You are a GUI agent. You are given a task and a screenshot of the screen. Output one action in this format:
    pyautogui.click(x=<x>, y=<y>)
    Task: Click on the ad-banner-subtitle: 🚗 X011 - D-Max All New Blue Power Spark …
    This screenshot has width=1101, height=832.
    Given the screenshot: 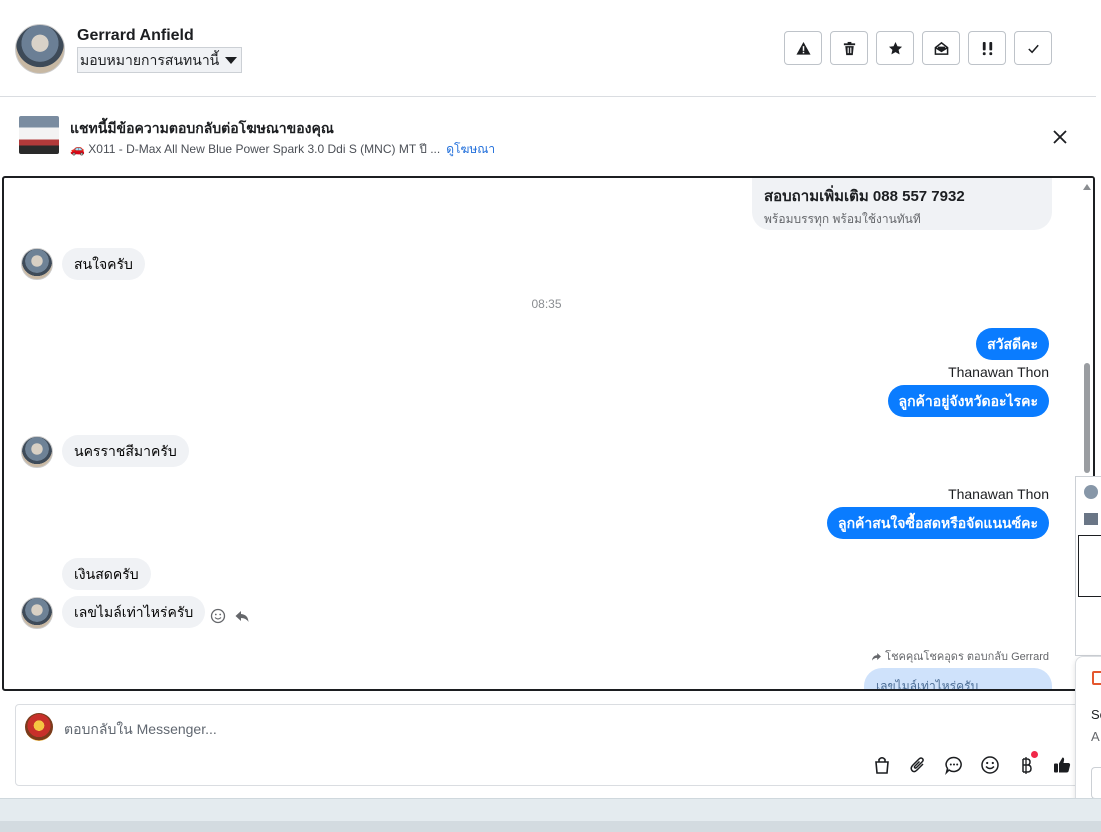 What is the action you would take?
    pyautogui.click(x=255, y=149)
    